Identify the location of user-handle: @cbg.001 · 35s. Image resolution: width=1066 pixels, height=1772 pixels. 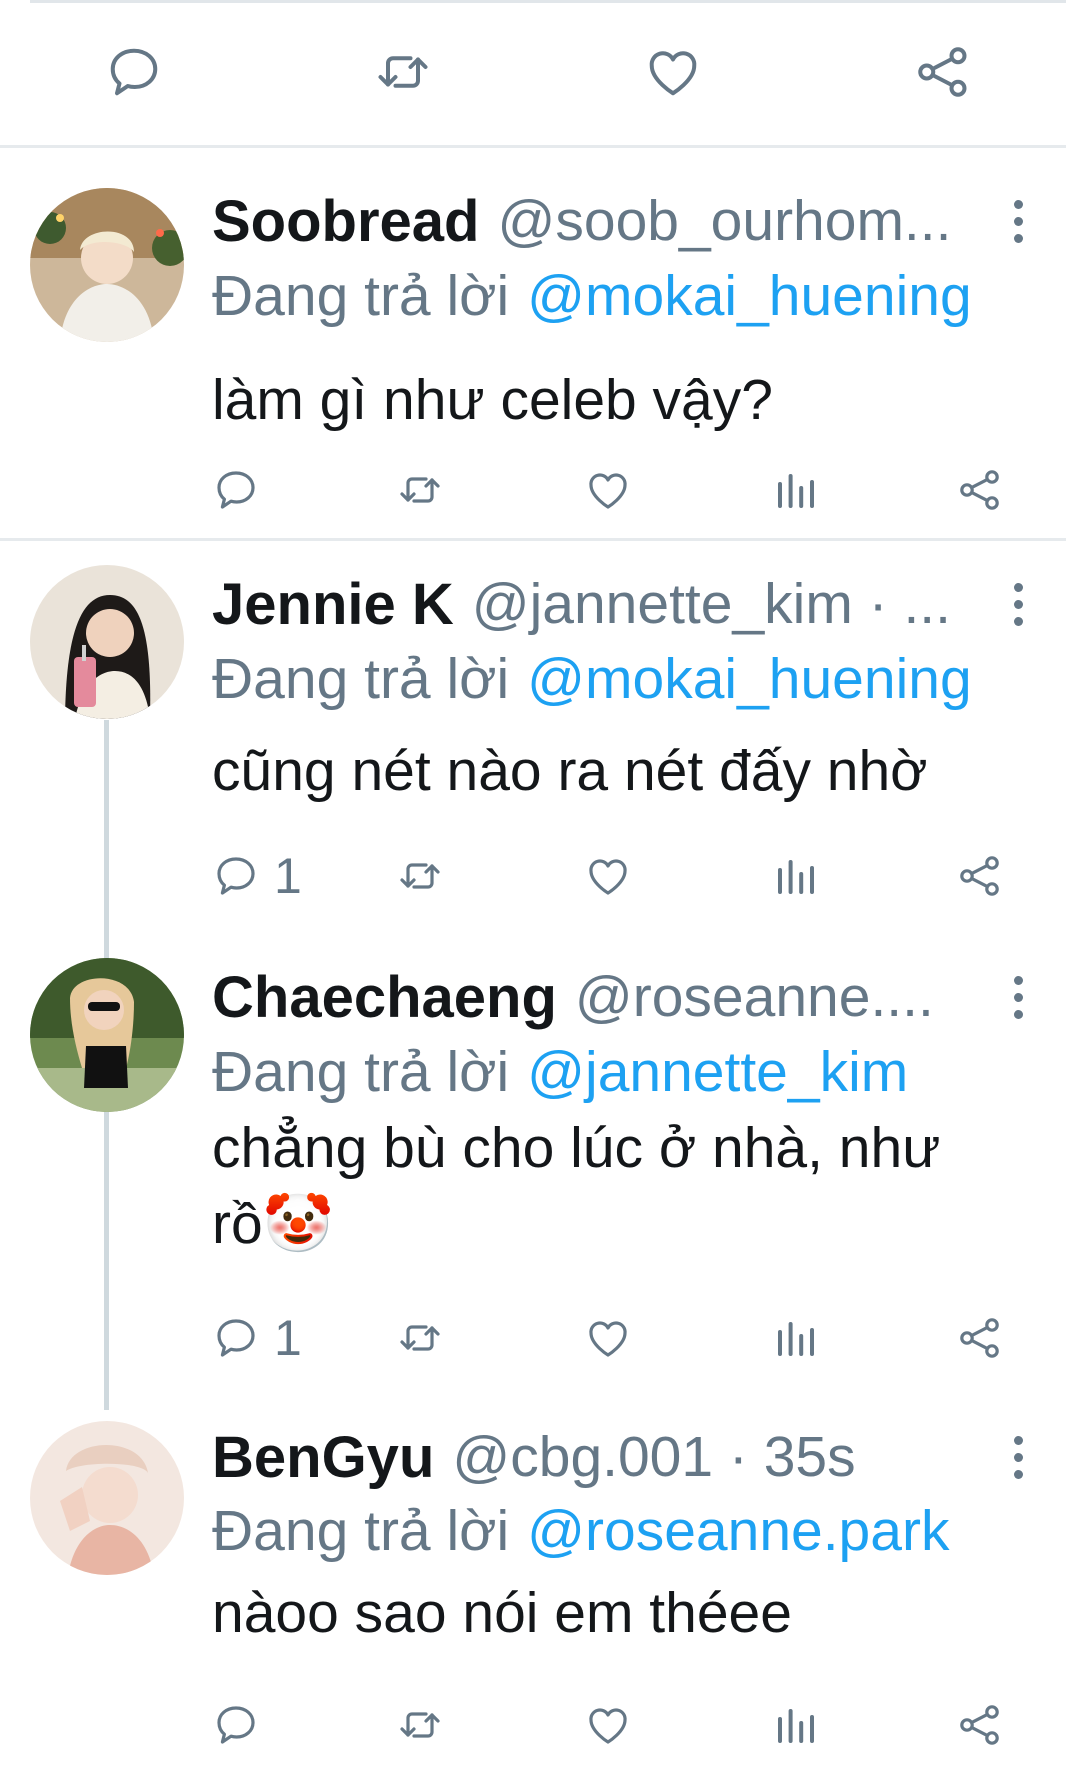
(653, 1457).